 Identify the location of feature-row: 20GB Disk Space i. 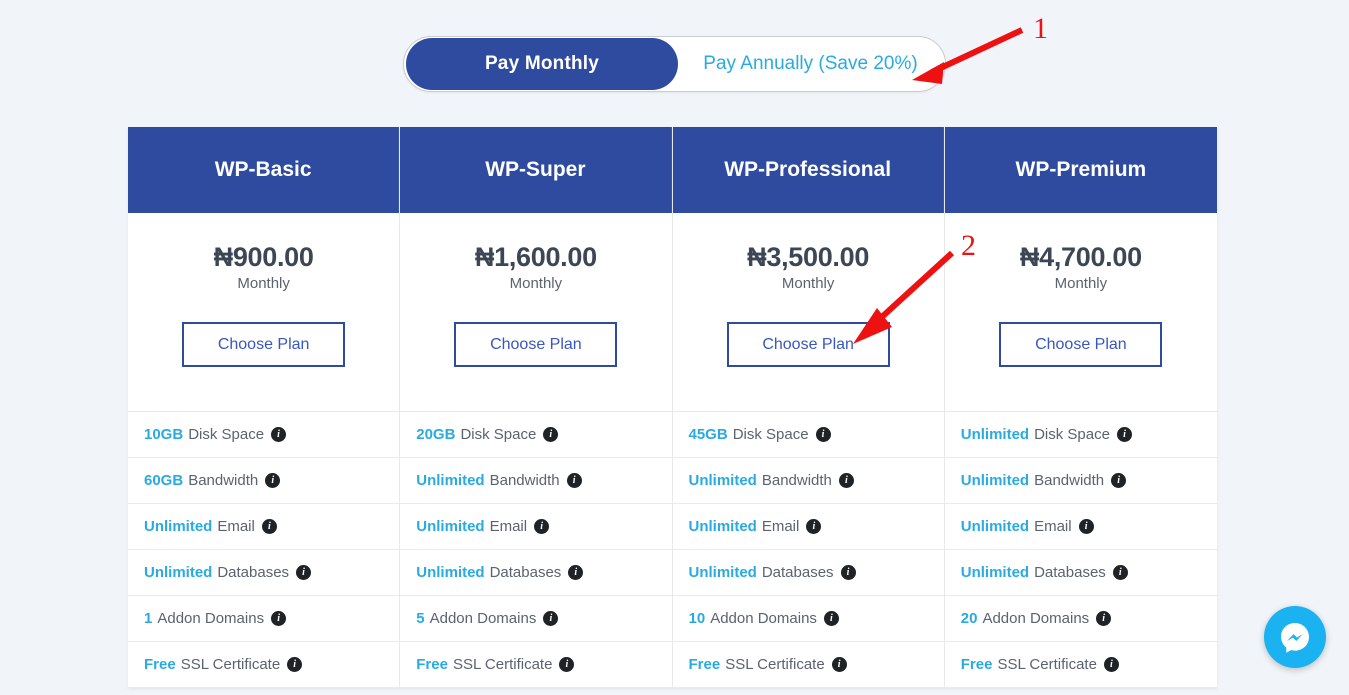
(536, 435).